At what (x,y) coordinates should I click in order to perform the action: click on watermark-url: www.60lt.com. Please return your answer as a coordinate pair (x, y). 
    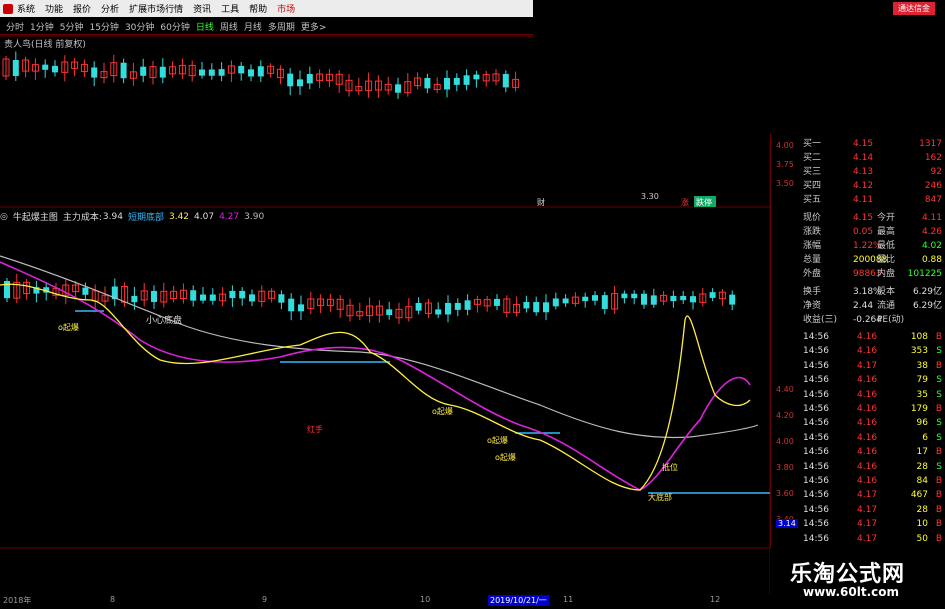
    Looking at the image, I should click on (851, 592).